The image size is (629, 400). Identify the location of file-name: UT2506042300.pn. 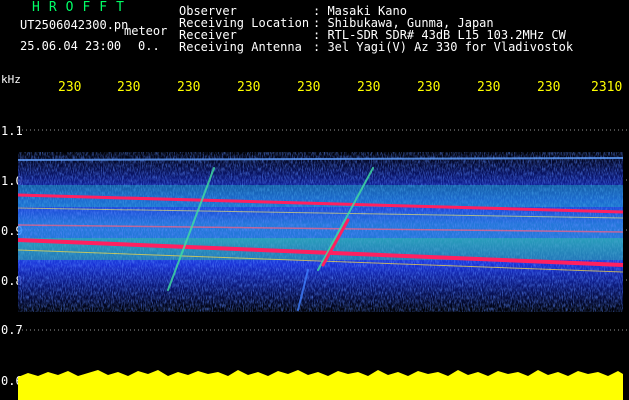
(74, 25).